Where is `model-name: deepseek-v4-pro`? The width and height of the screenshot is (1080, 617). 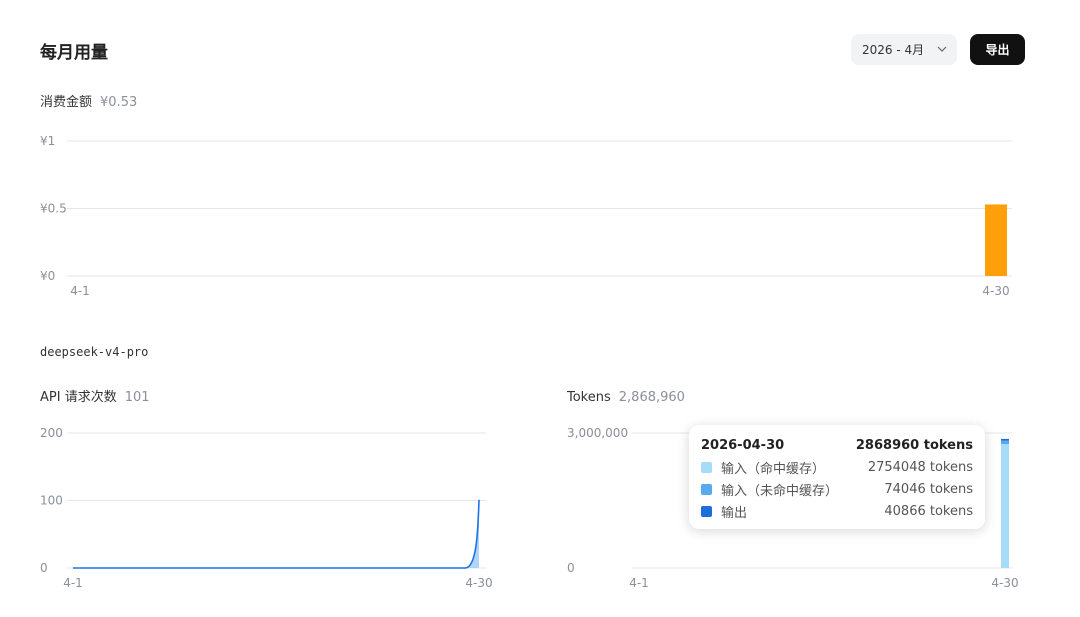 model-name: deepseek-v4-pro is located at coordinates (94, 352).